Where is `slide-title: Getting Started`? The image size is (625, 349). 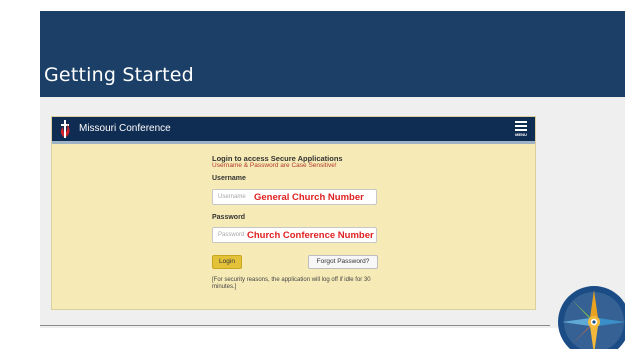
slide-title: Getting Started is located at coordinates (119, 75).